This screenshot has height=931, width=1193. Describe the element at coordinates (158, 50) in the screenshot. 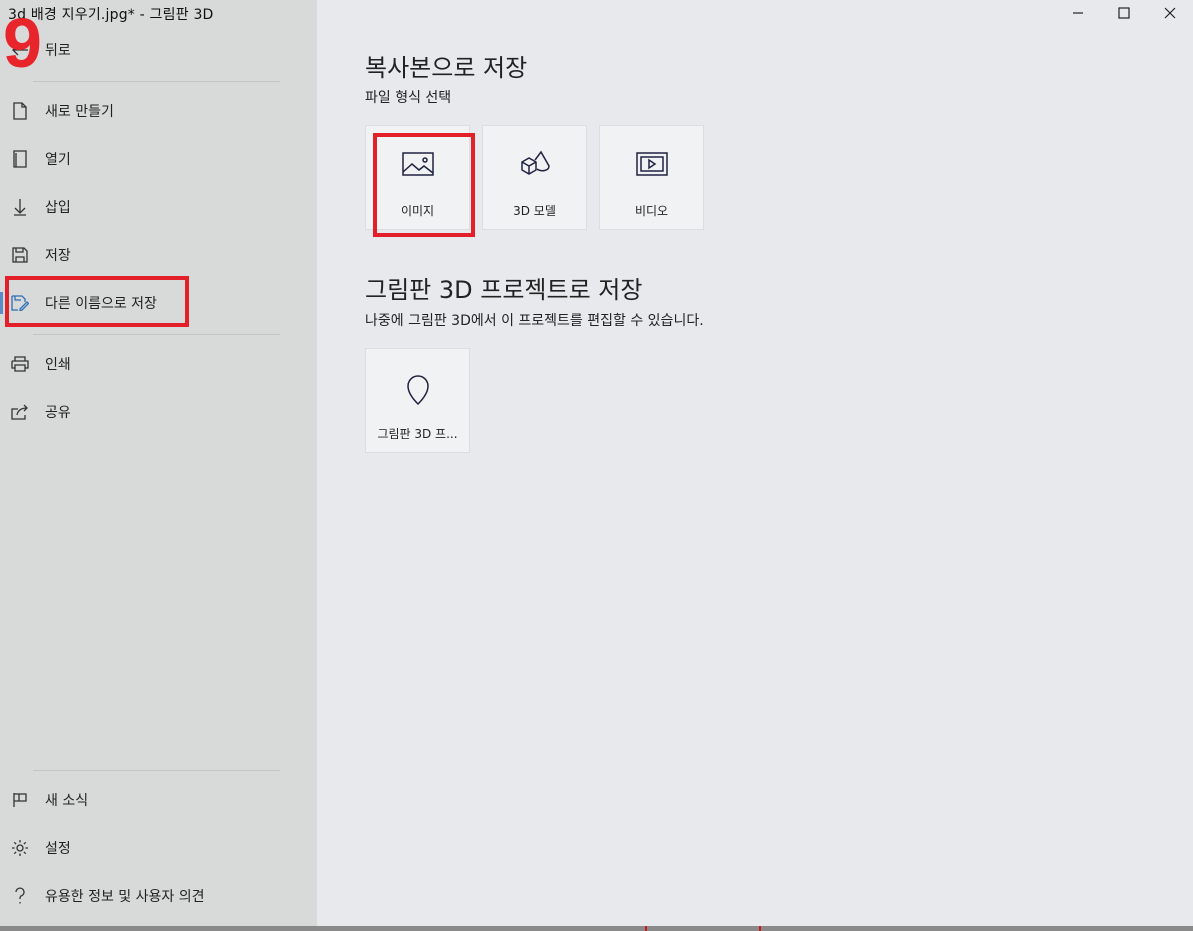

I see `back-button: 뒤로` at that location.